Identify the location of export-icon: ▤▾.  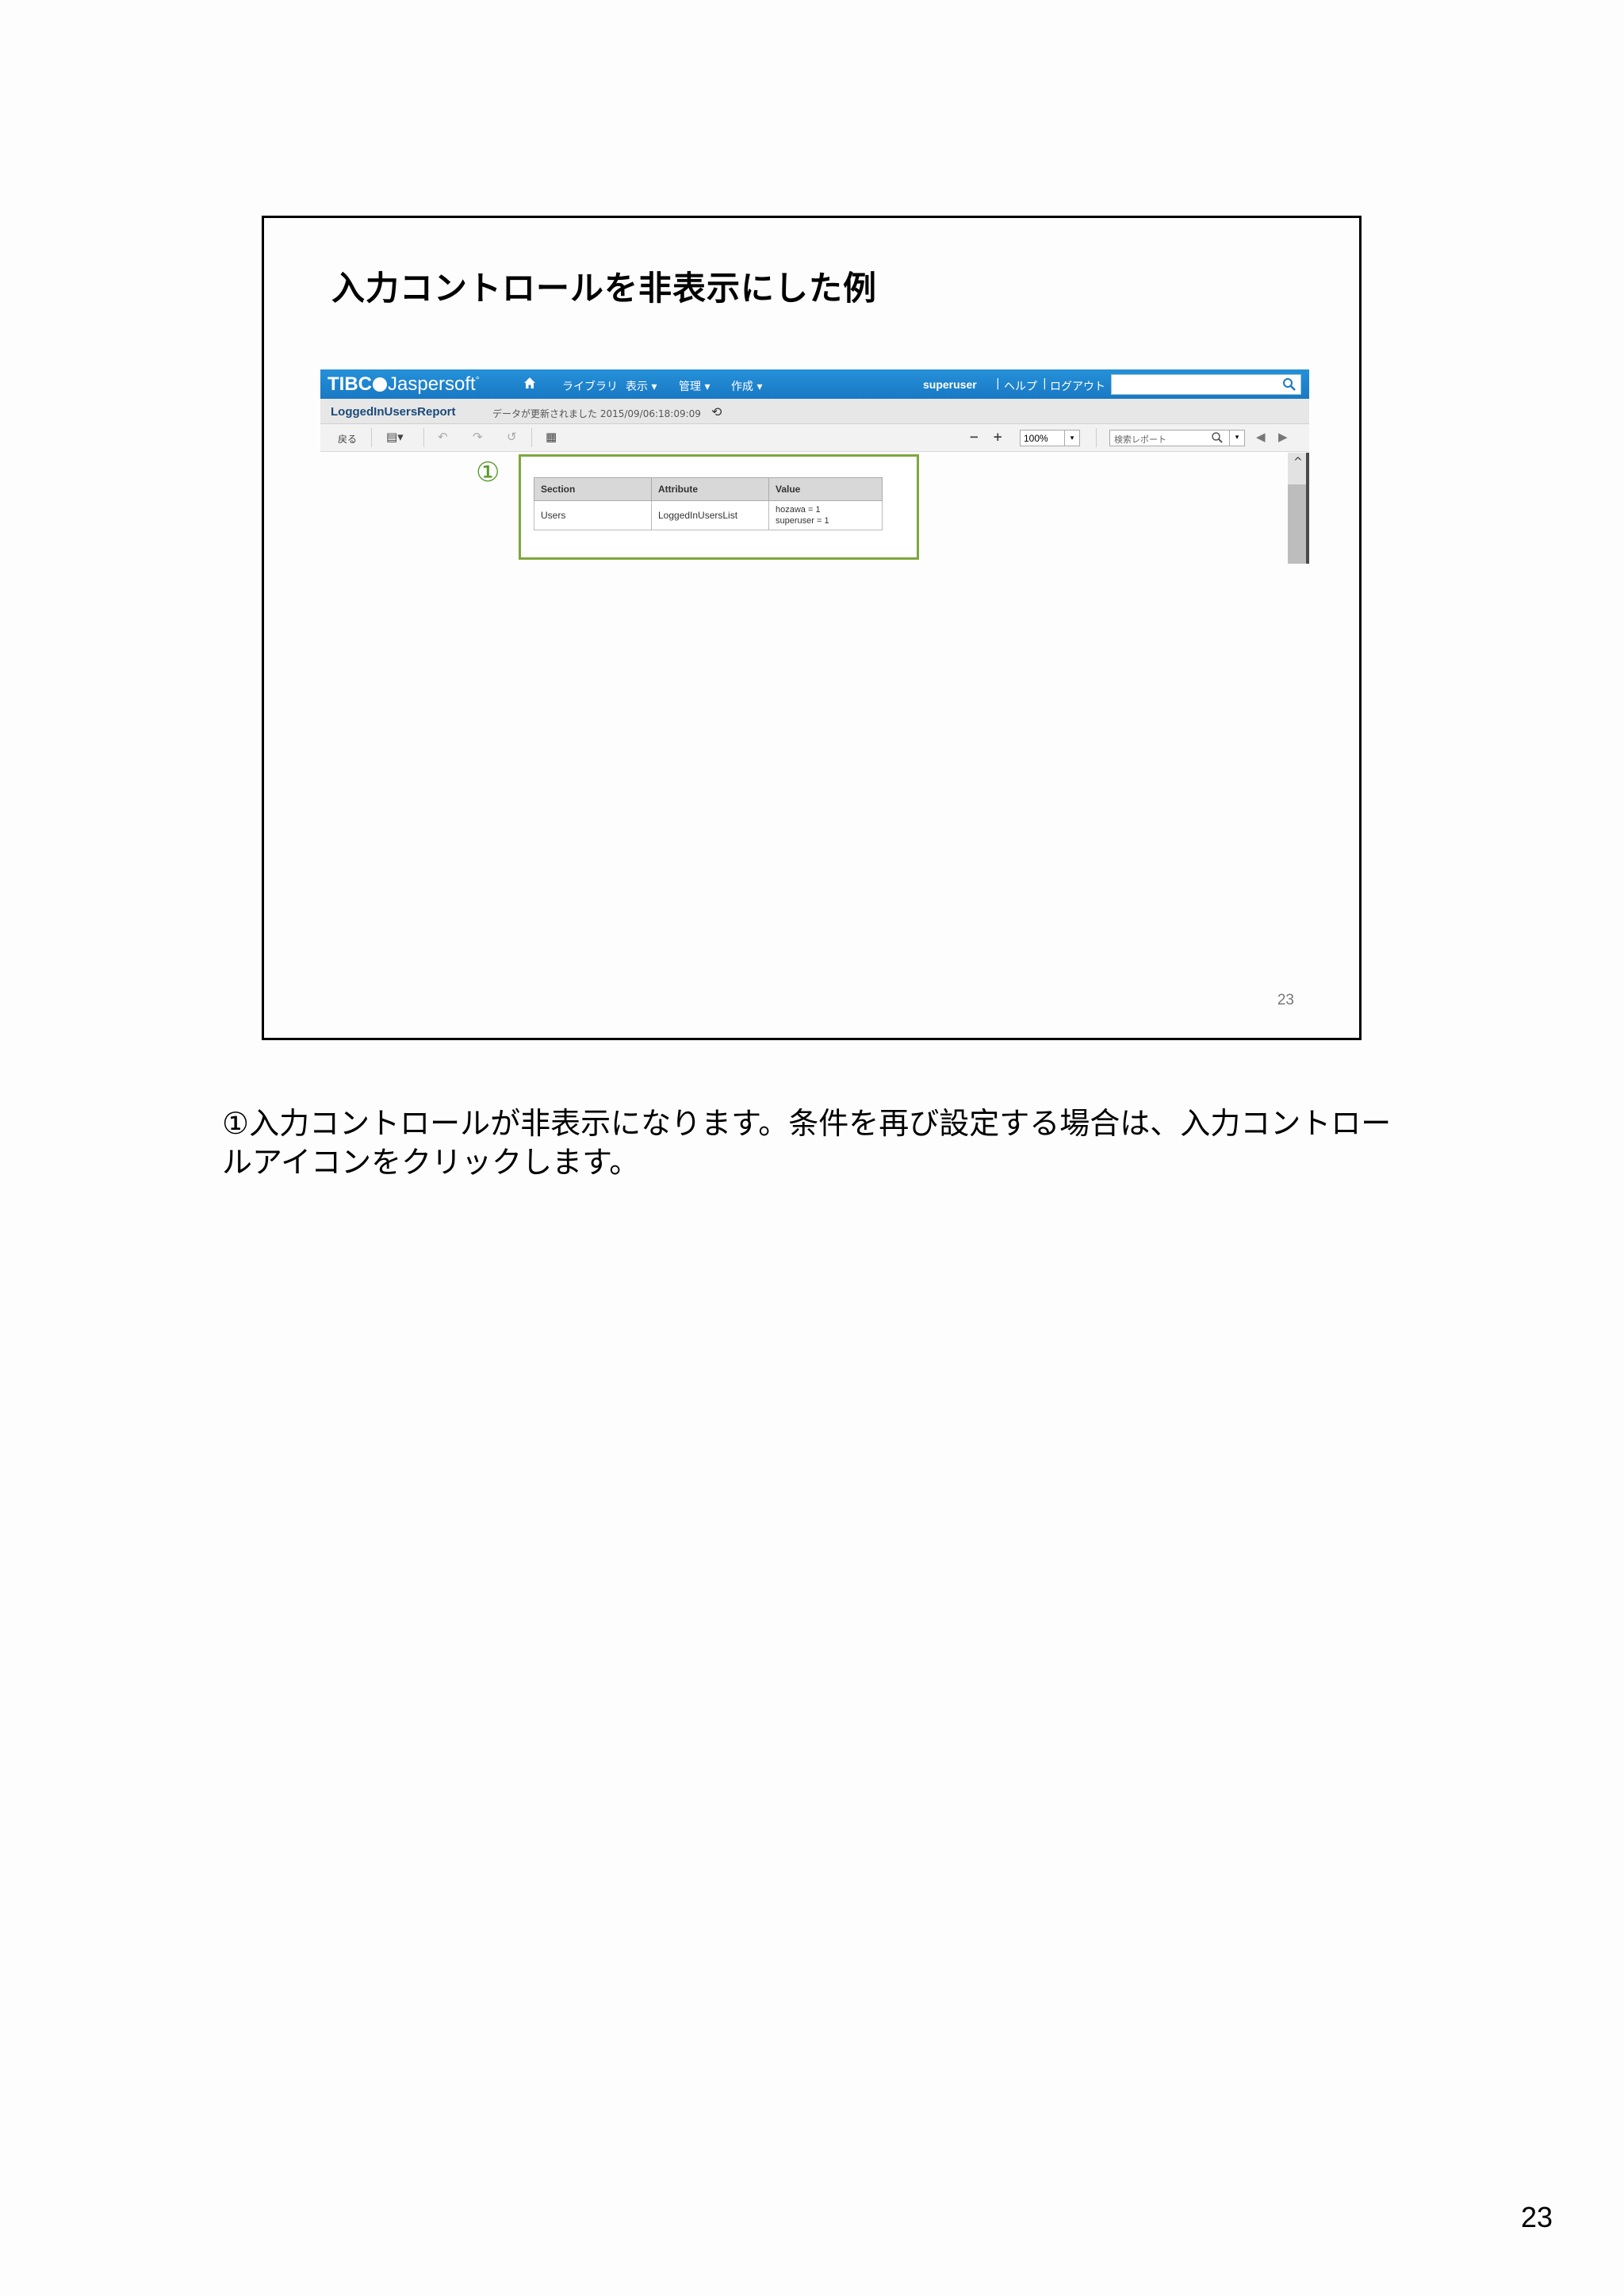
(395, 437).